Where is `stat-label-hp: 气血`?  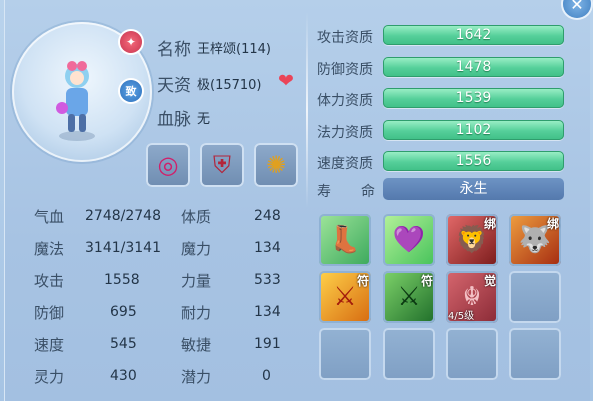 stat-label-hp: 气血 is located at coordinates (49, 217).